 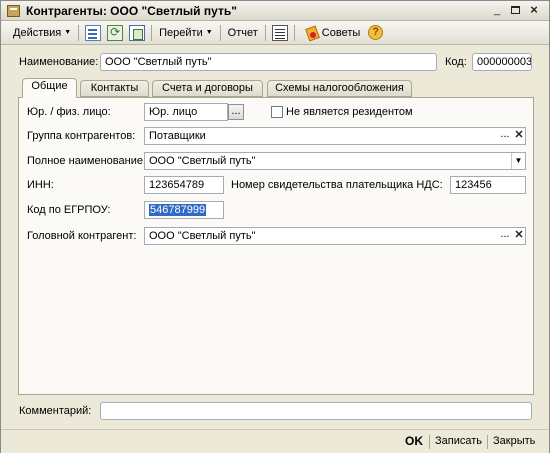 I want to click on save-button: Записать, so click(x=458, y=441).